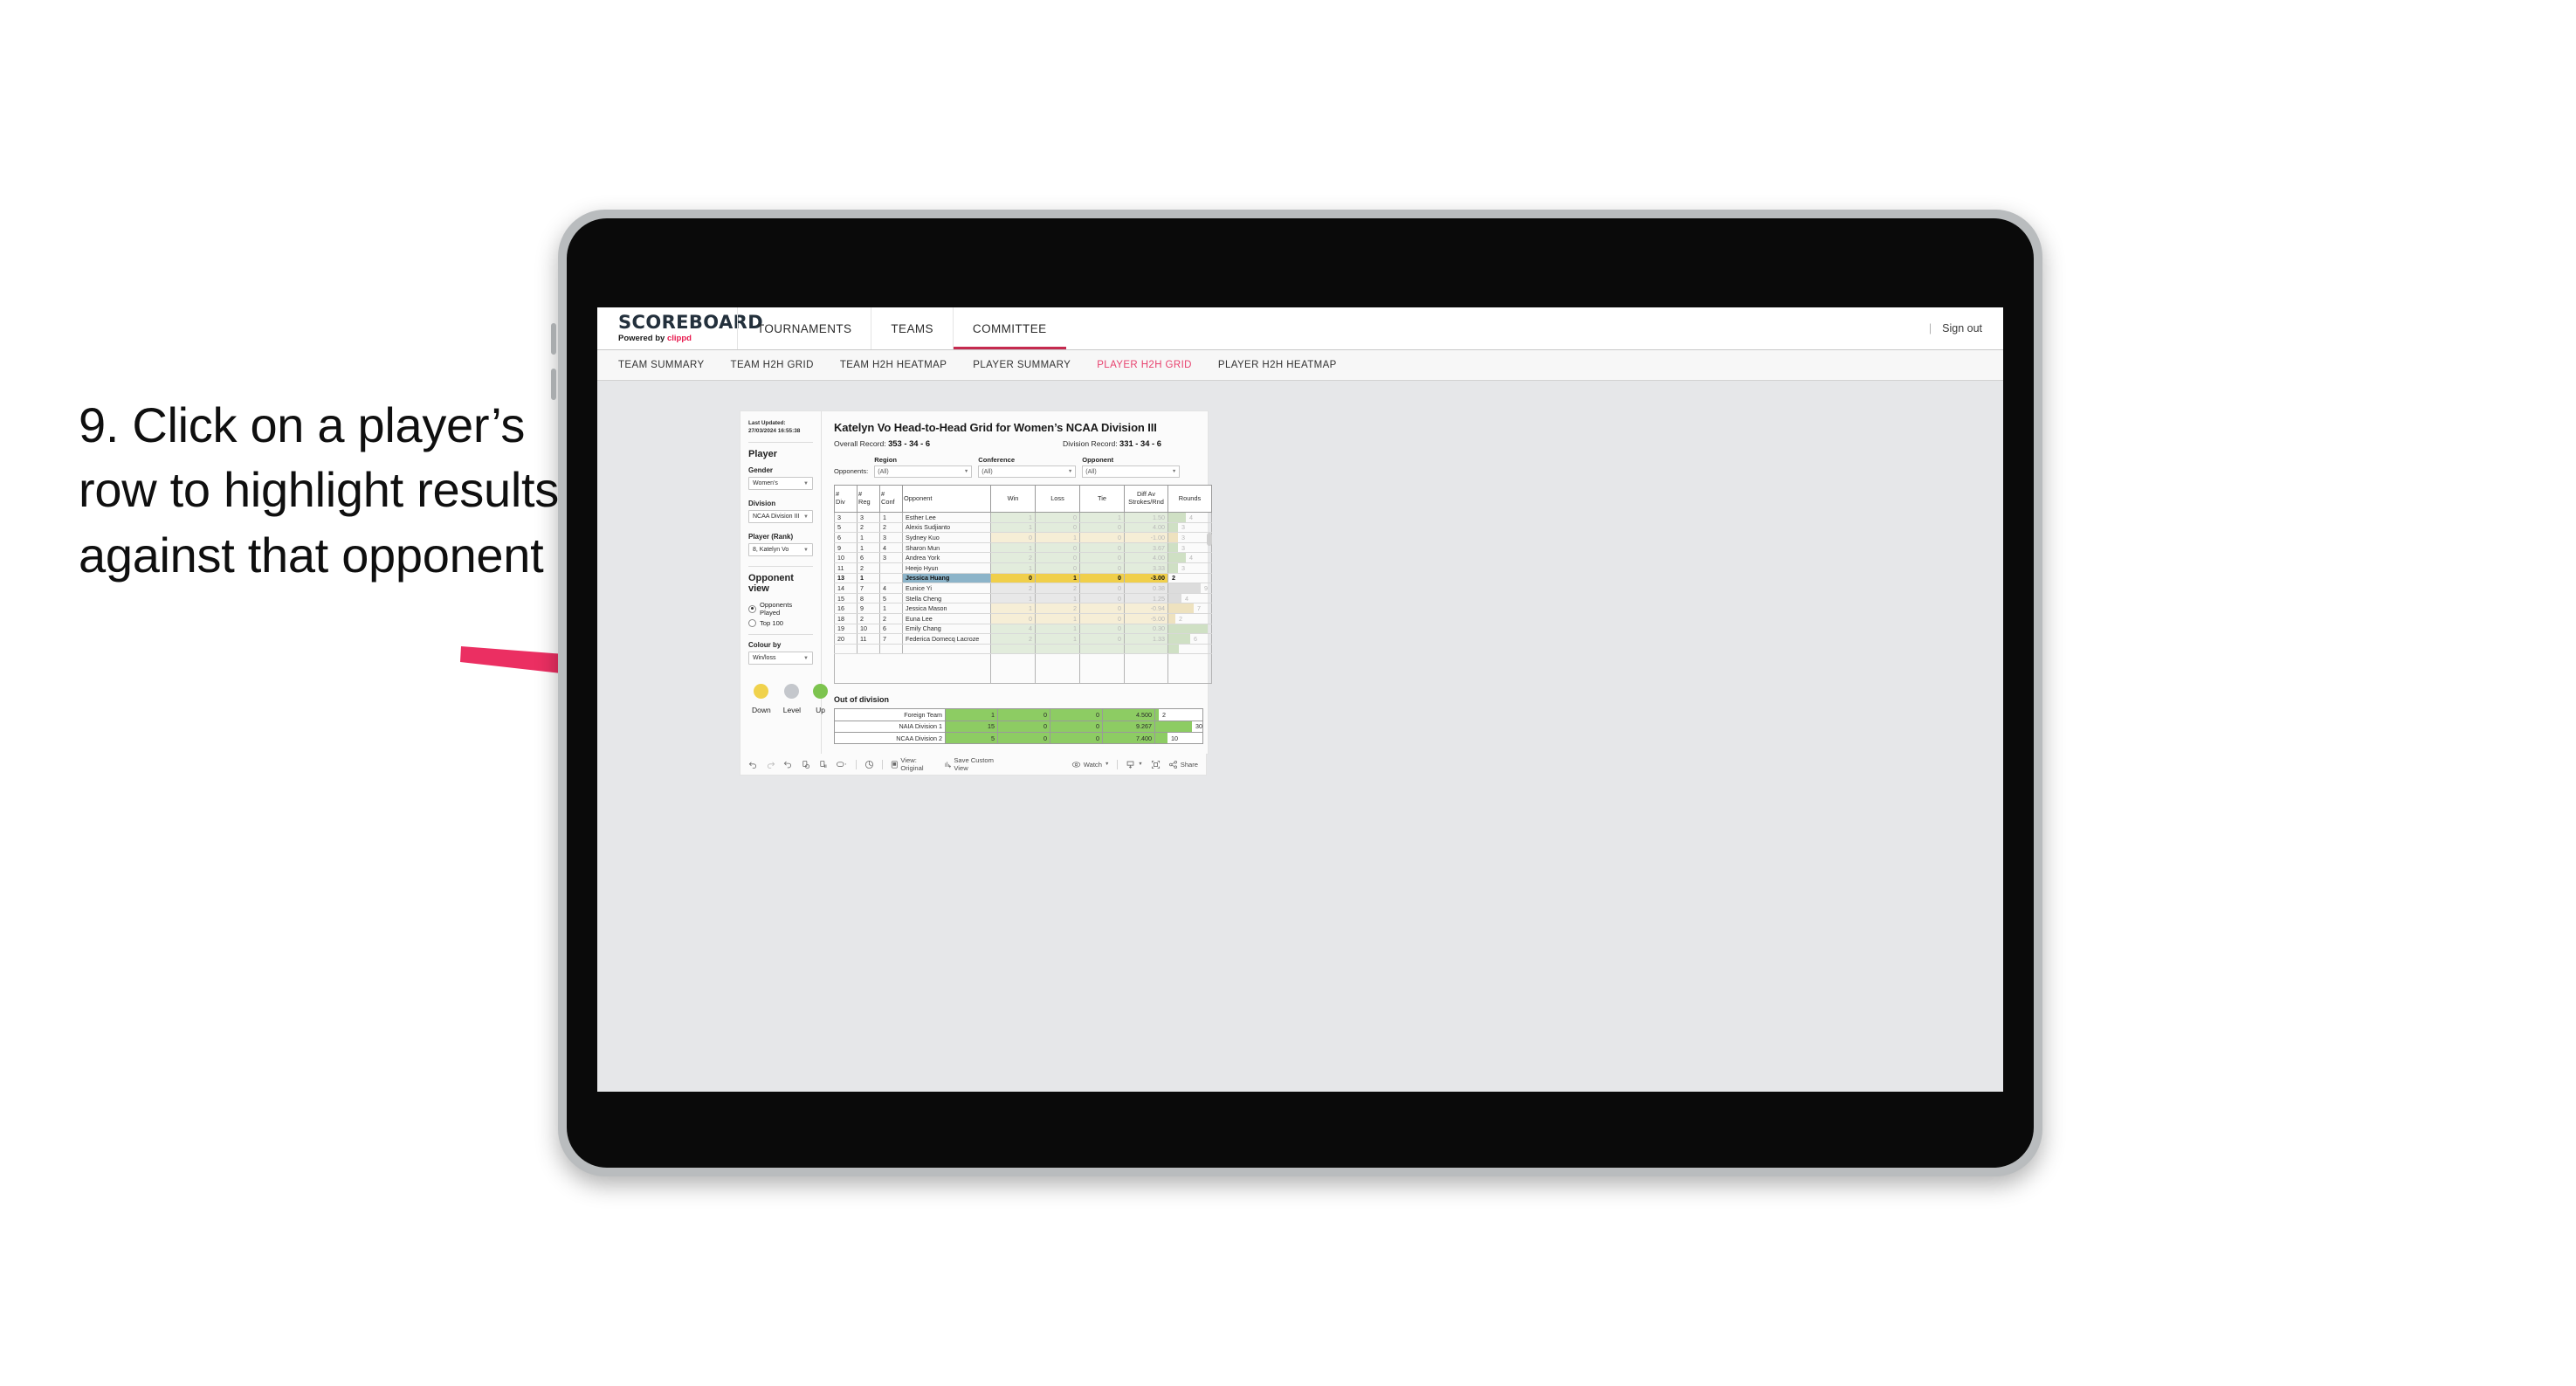  Describe the element at coordinates (780, 659) in the screenshot. I see `colour-by-select: Win/loss ▼` at that location.